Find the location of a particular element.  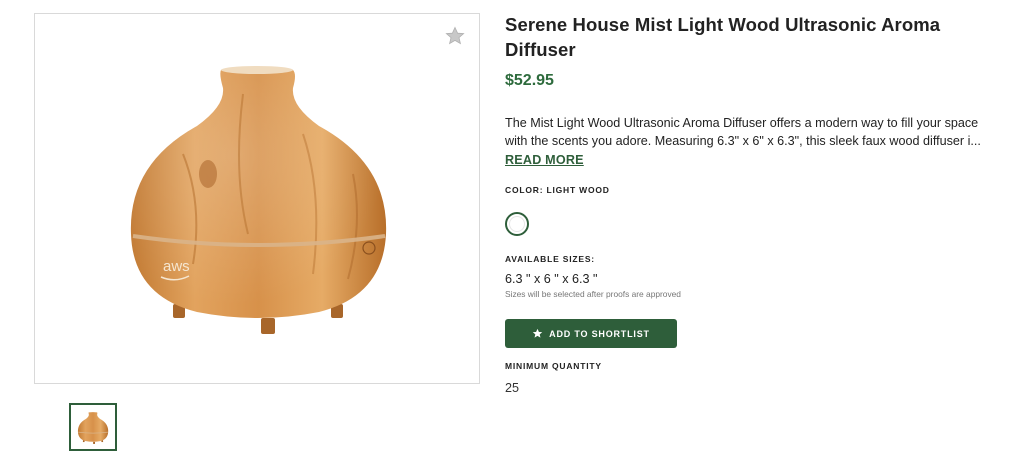

add-to-shortlist-button: ADD TO SHORTLIST is located at coordinates (591, 333).